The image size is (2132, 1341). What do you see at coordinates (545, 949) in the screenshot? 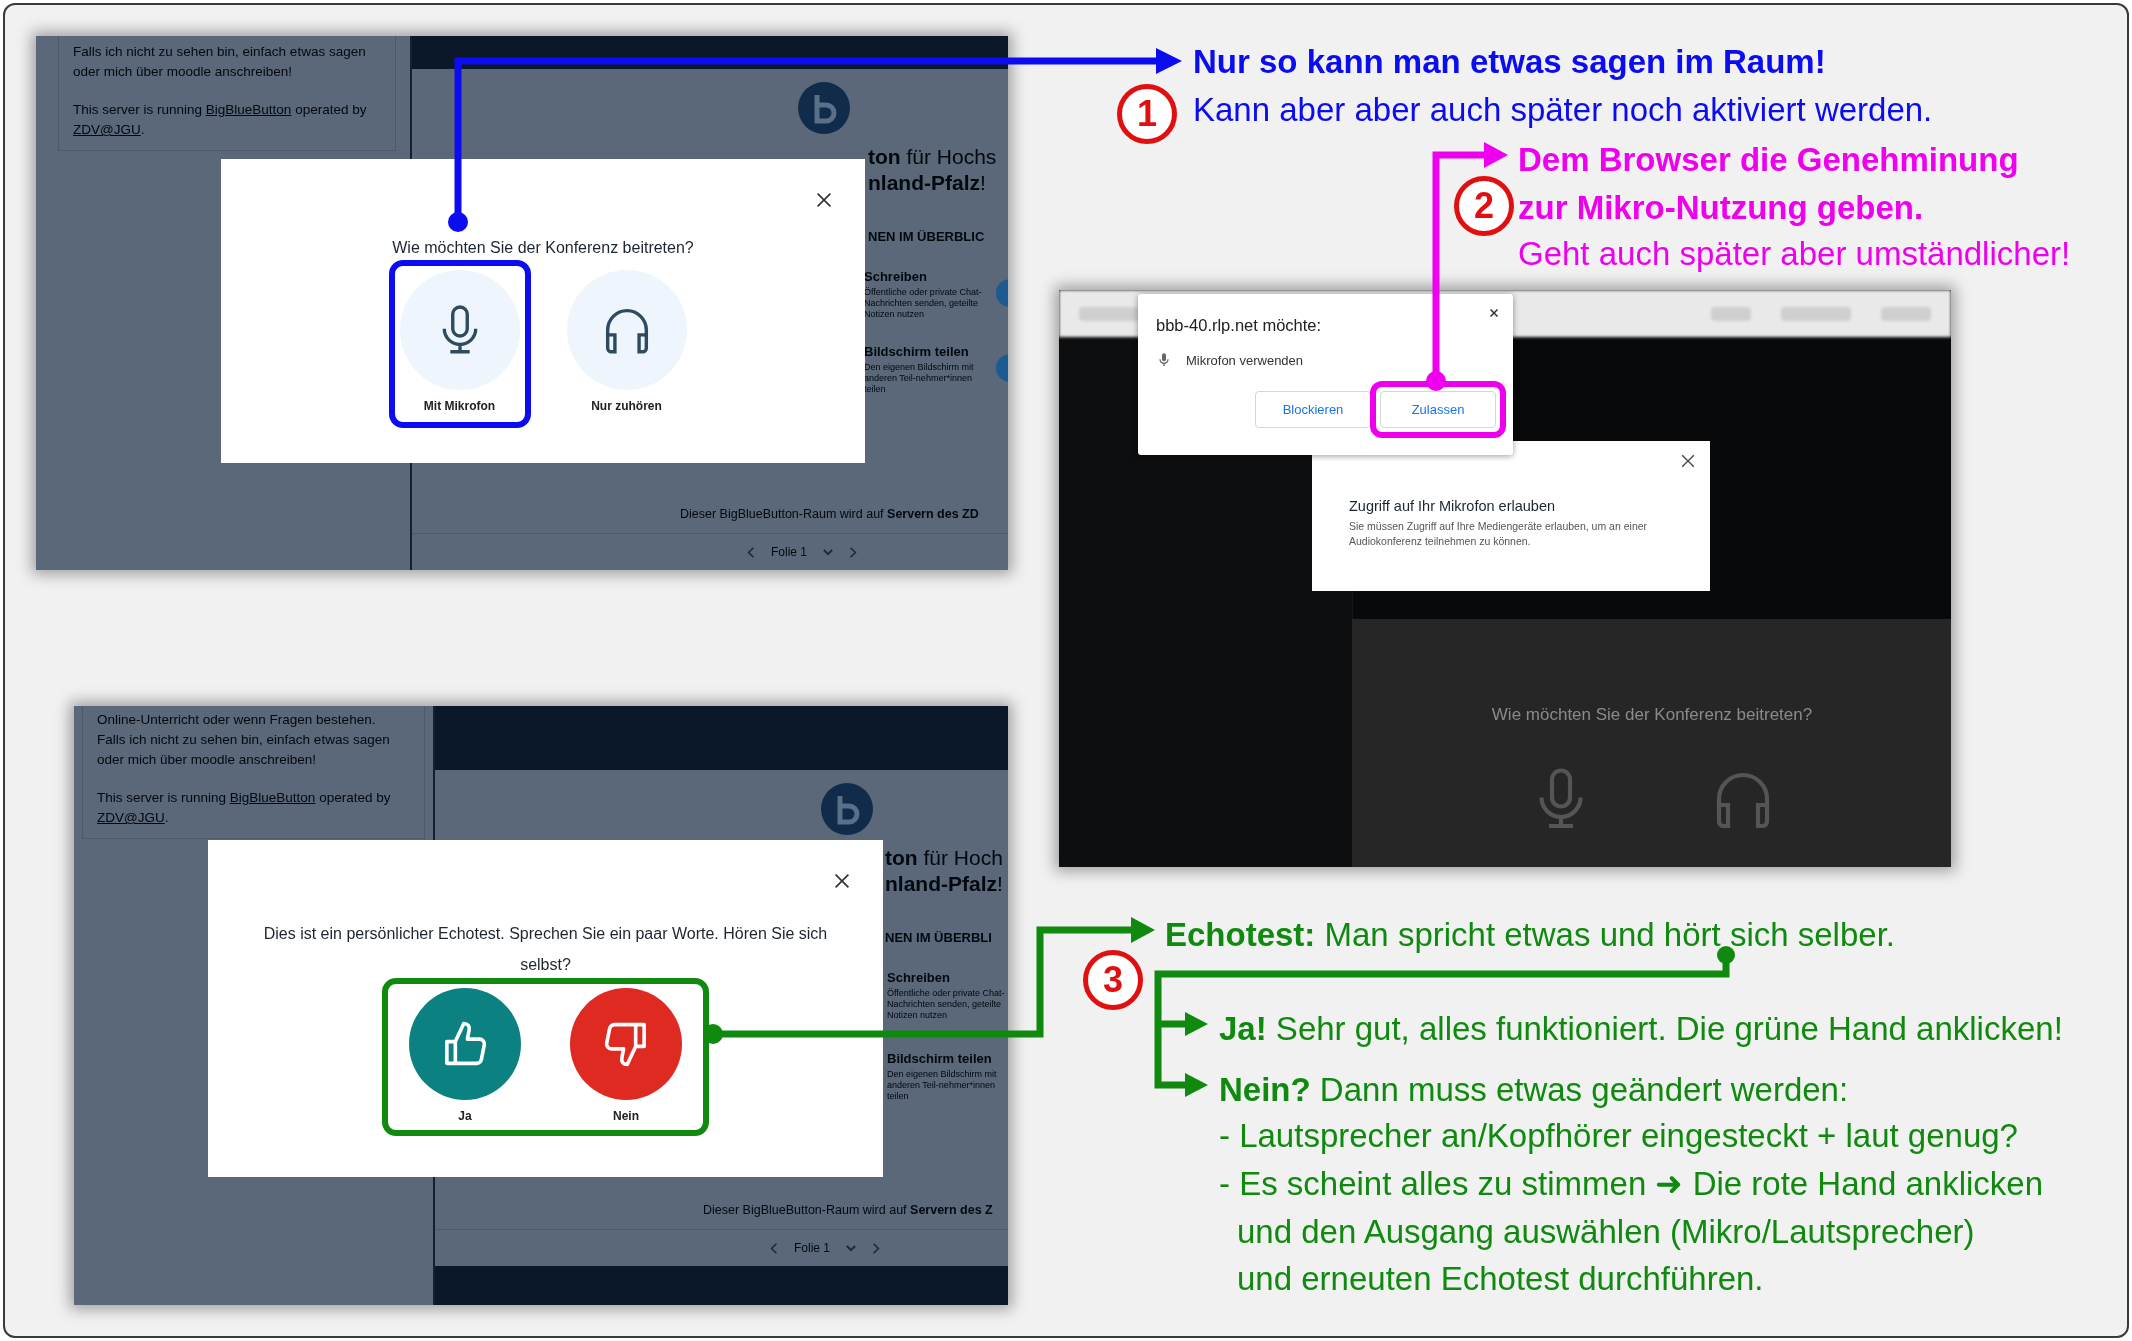
I see `dialog-question: Dies ist ein persönlicher Echotest. Sprechen Sie ein paar Worte. Hören Sie sich selbst?` at bounding box center [545, 949].